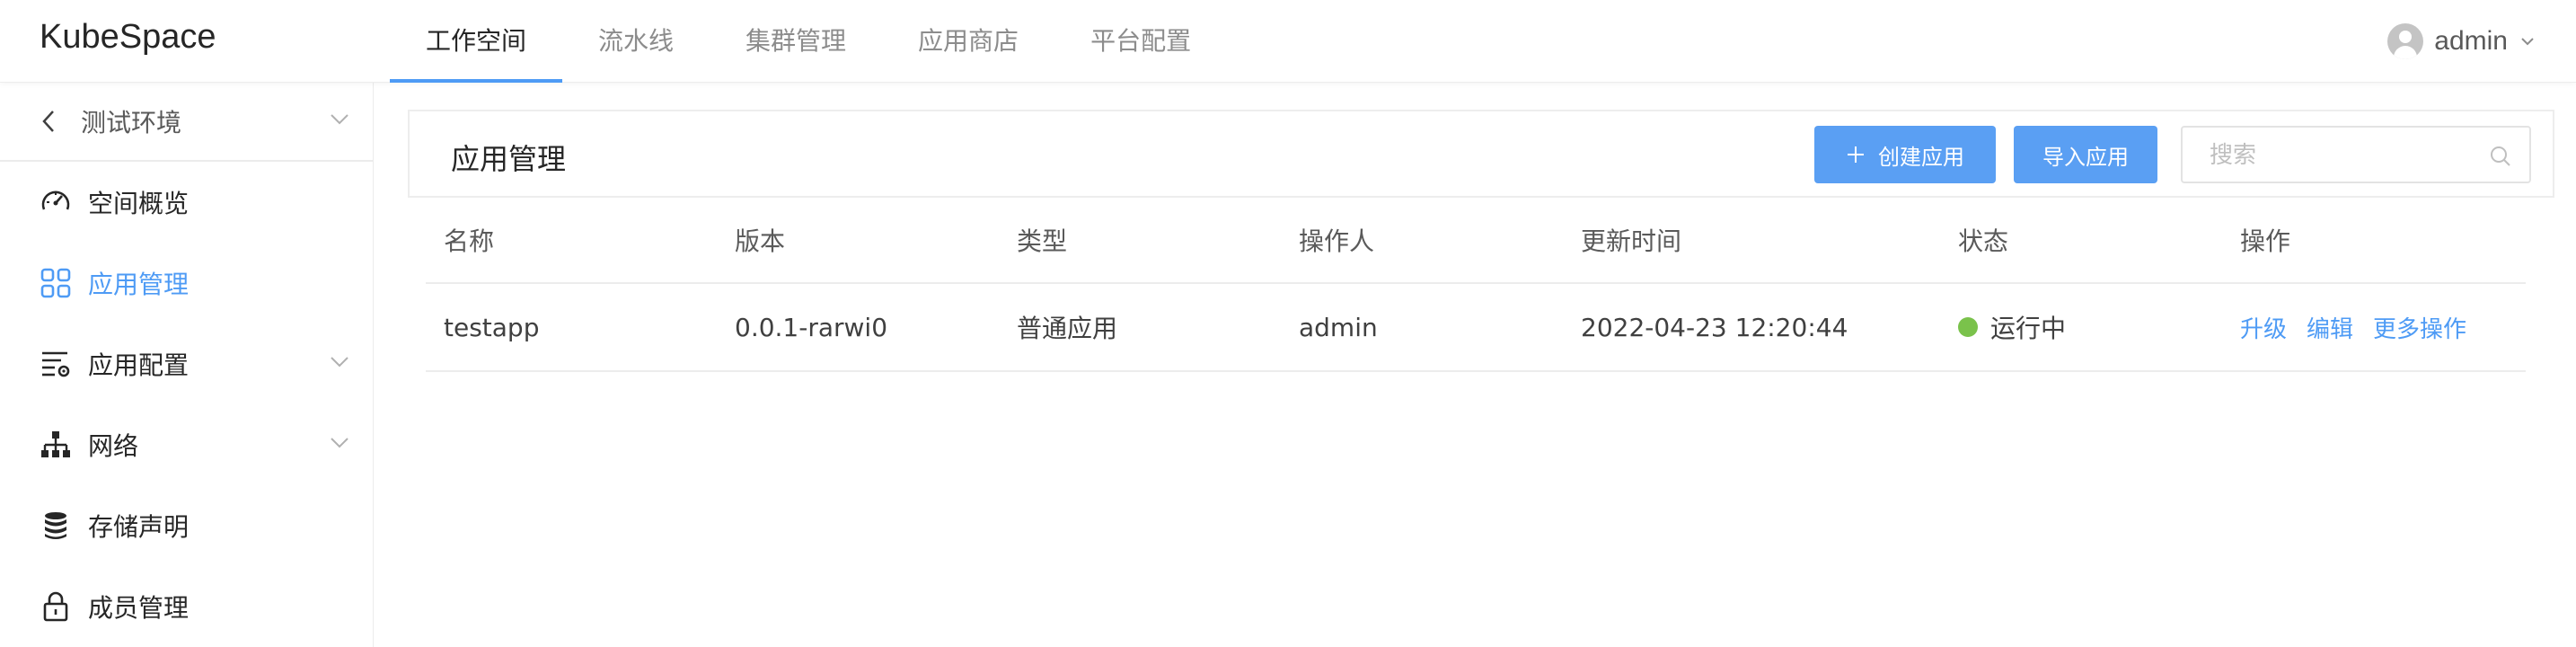 The image size is (2576, 647). I want to click on user-name: admin, so click(2471, 41).